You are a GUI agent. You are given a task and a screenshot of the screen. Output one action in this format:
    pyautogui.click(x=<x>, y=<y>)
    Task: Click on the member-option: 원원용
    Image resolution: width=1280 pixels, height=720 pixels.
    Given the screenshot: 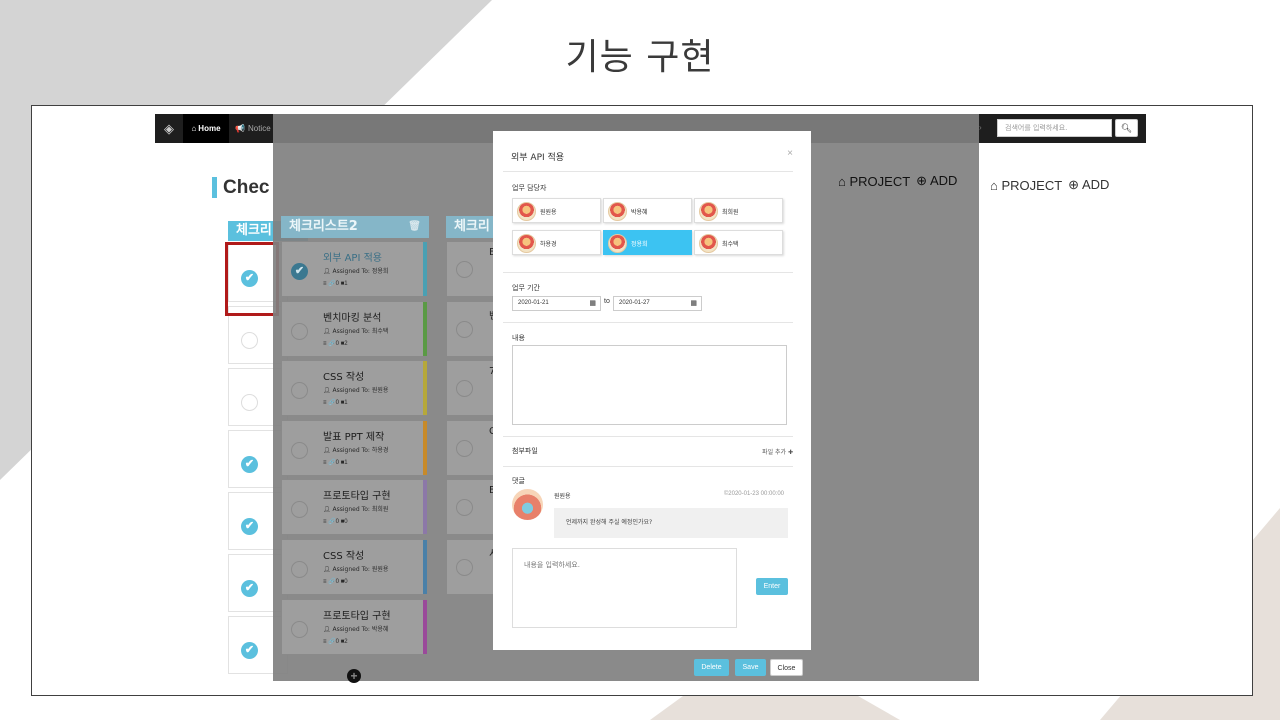 What is the action you would take?
    pyautogui.click(x=556, y=210)
    